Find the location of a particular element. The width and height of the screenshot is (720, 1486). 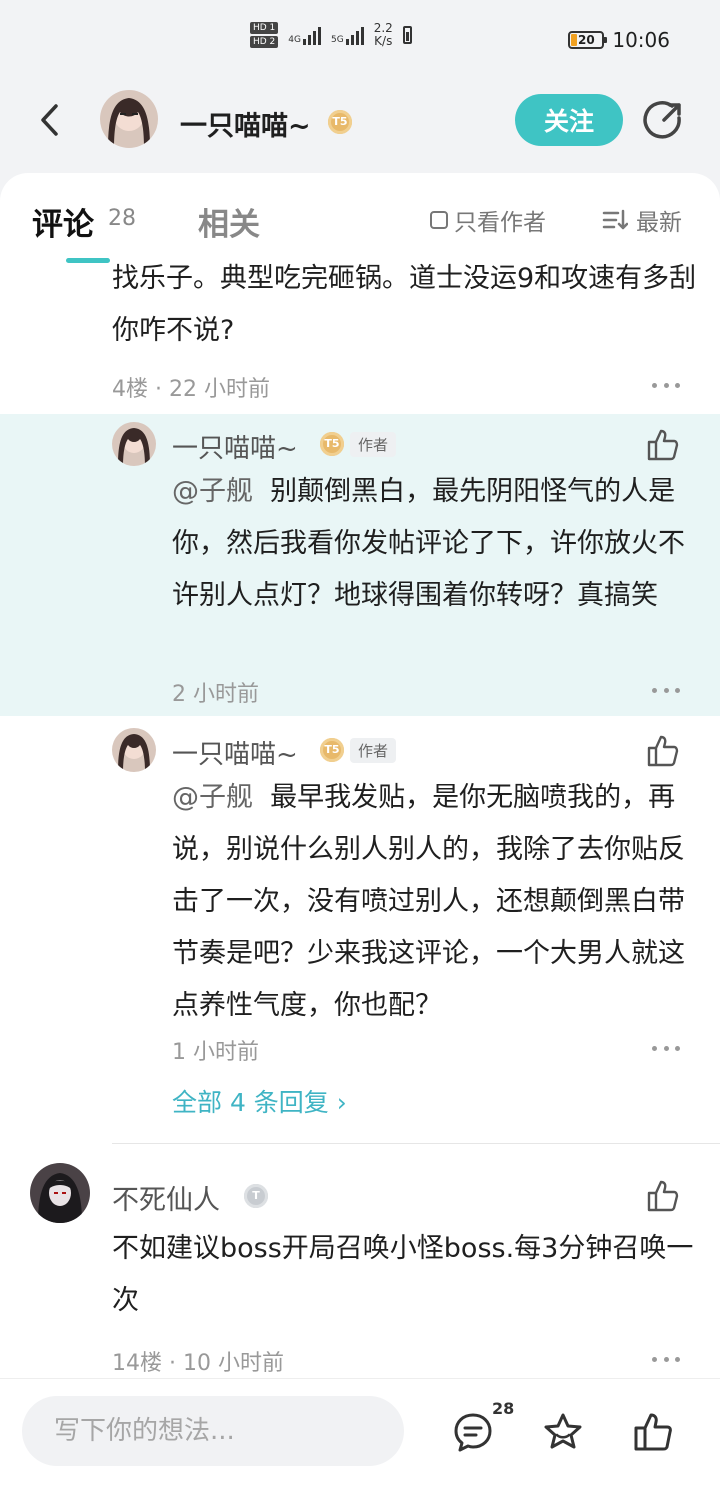

status-bar: HD 1 HD 2 4G 5G 2.2 K/s 20 10:06 is located at coordinates (360, 40).